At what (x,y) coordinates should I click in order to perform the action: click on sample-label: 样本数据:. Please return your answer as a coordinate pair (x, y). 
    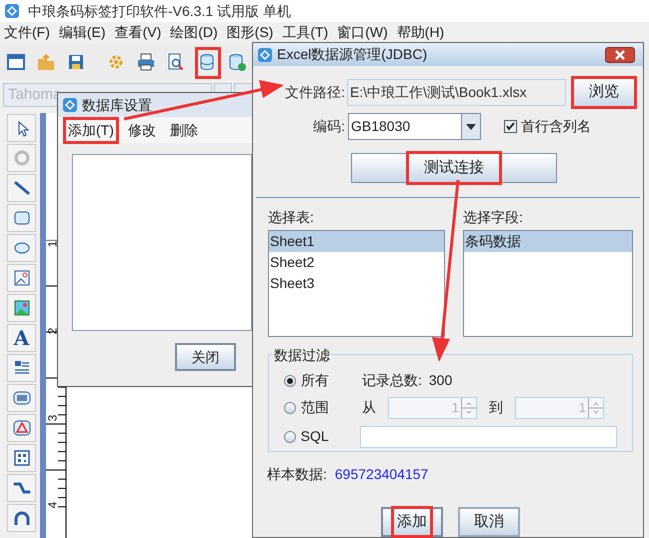
    Looking at the image, I should click on (297, 474).